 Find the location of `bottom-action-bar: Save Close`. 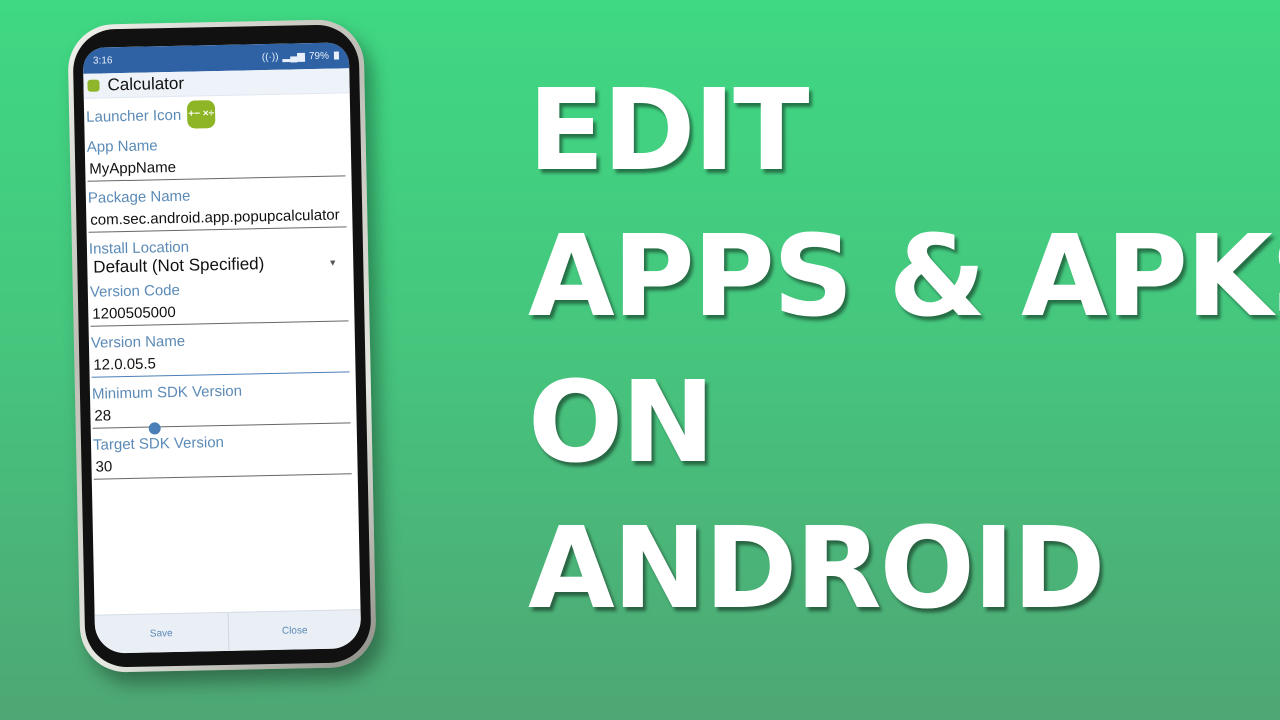

bottom-action-bar: Save Close is located at coordinates (228, 631).